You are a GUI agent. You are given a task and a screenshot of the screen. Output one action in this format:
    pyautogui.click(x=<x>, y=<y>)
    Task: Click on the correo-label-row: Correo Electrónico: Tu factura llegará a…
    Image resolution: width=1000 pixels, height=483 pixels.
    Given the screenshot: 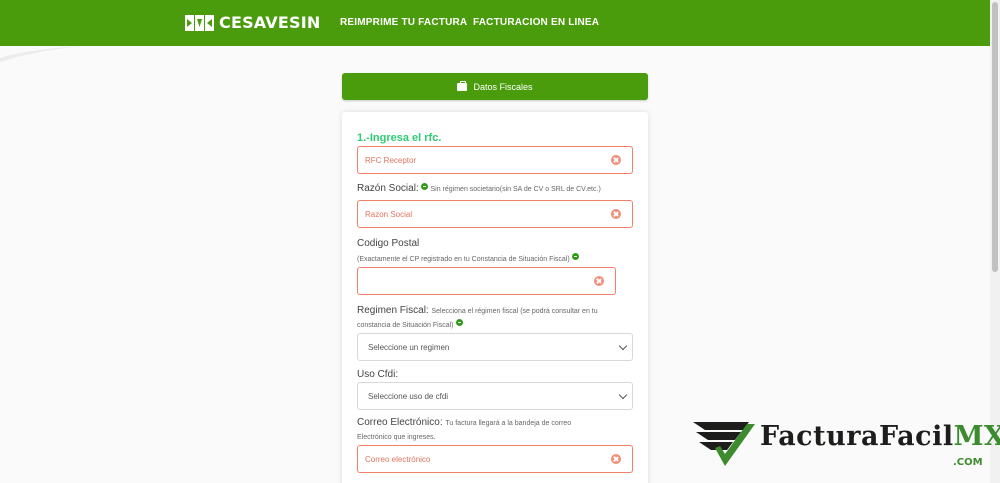 What is the action you would take?
    pyautogui.click(x=464, y=422)
    